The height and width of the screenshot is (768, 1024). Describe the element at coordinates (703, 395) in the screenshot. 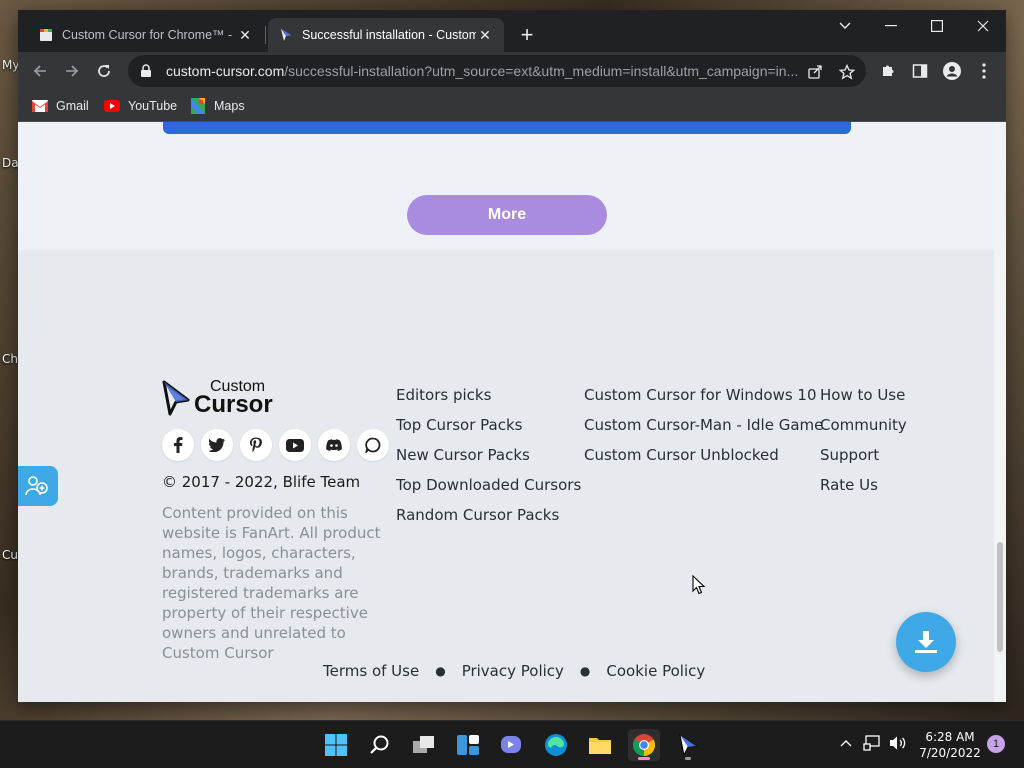

I see `footer-link-windows-10: Custom Cursor for Windows 10` at that location.